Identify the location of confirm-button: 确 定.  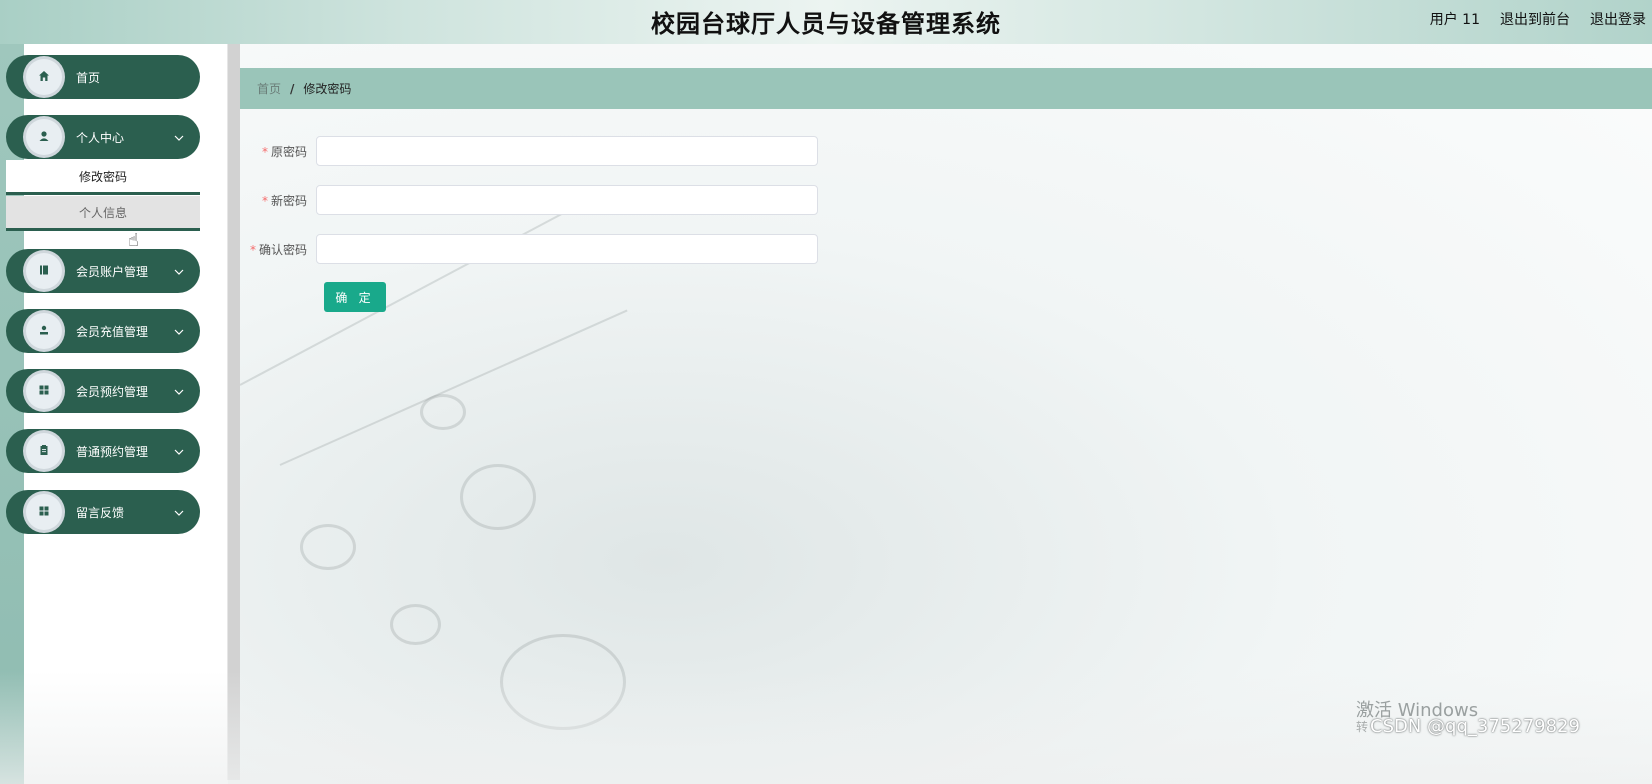
(355, 297).